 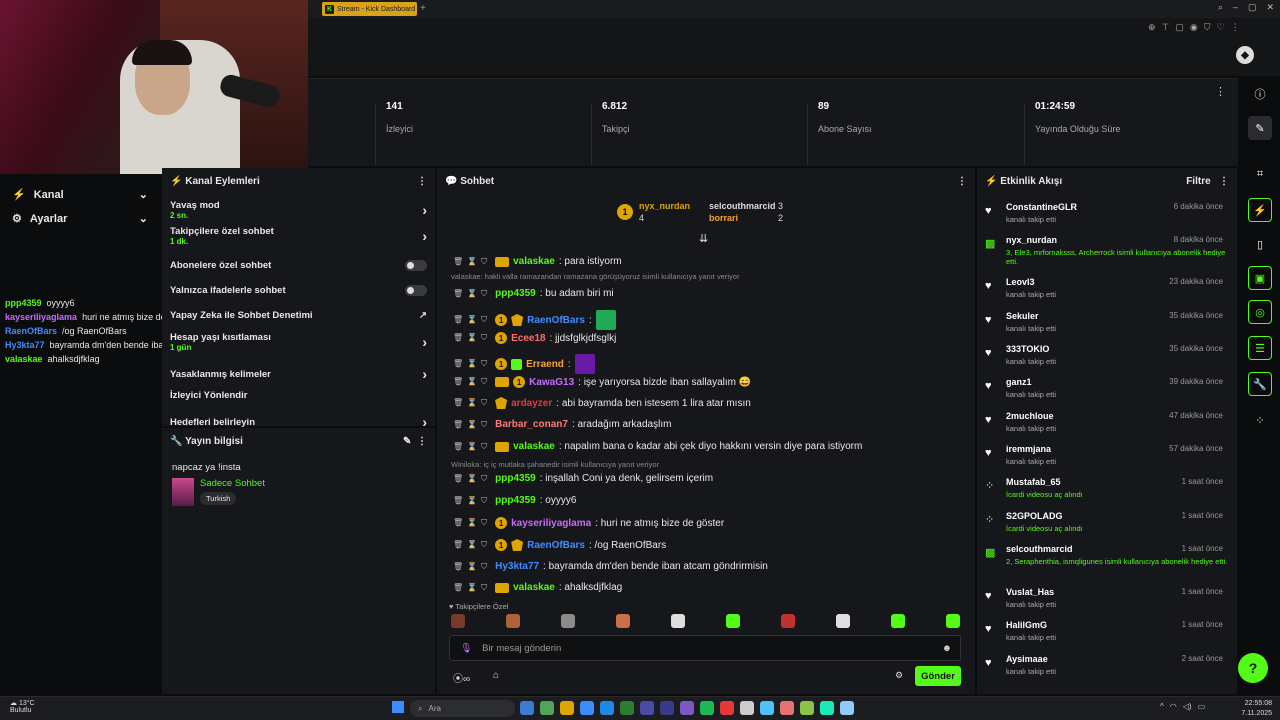 What do you see at coordinates (1173, 706) in the screenshot?
I see `wifi-icon: ◠` at bounding box center [1173, 706].